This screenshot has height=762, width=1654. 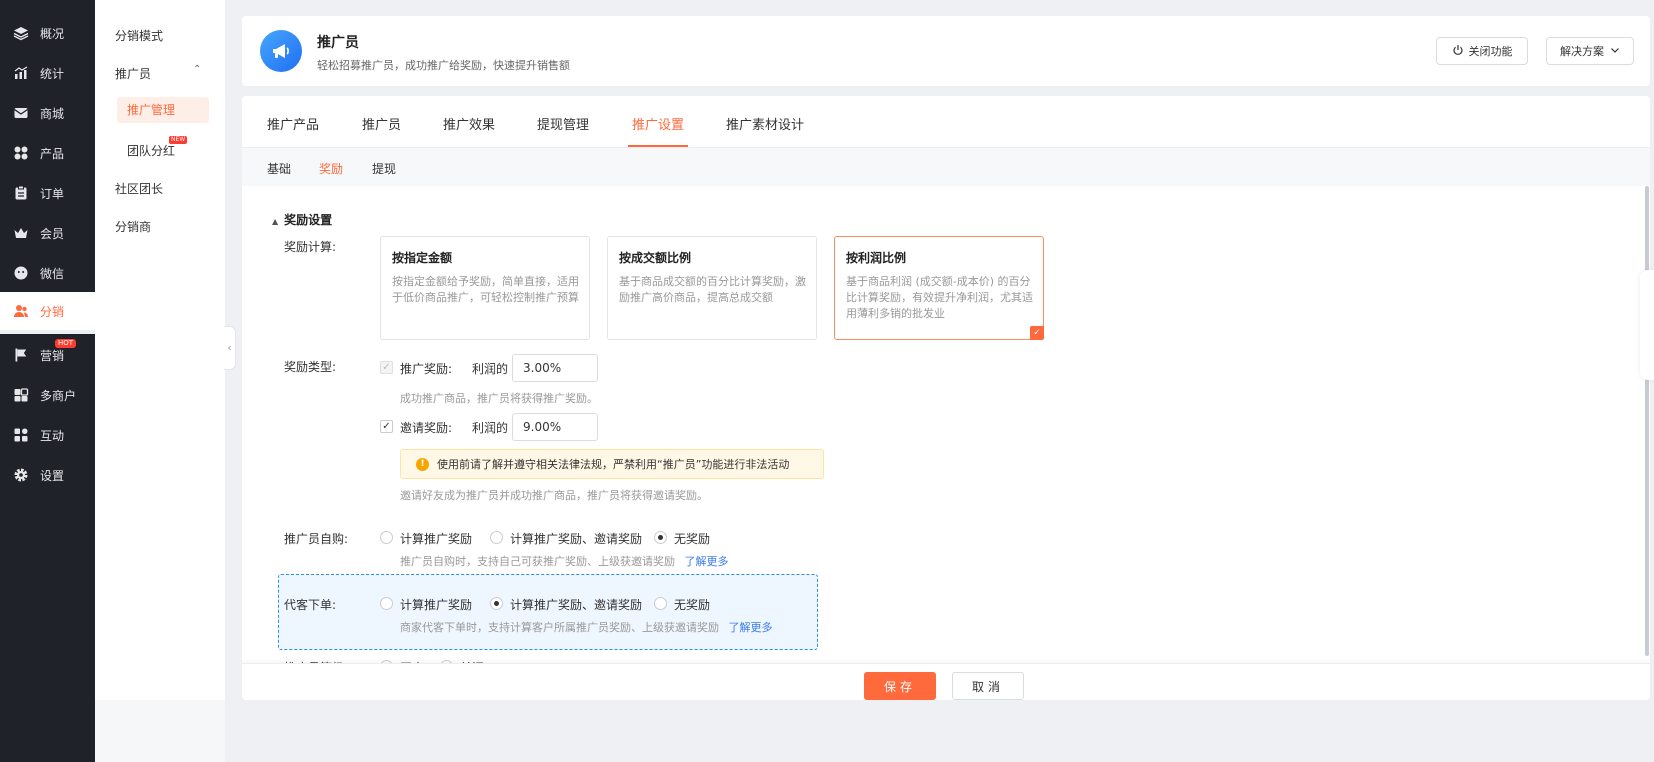 What do you see at coordinates (1647, 421) in the screenshot?
I see `content-scrollbar` at bounding box center [1647, 421].